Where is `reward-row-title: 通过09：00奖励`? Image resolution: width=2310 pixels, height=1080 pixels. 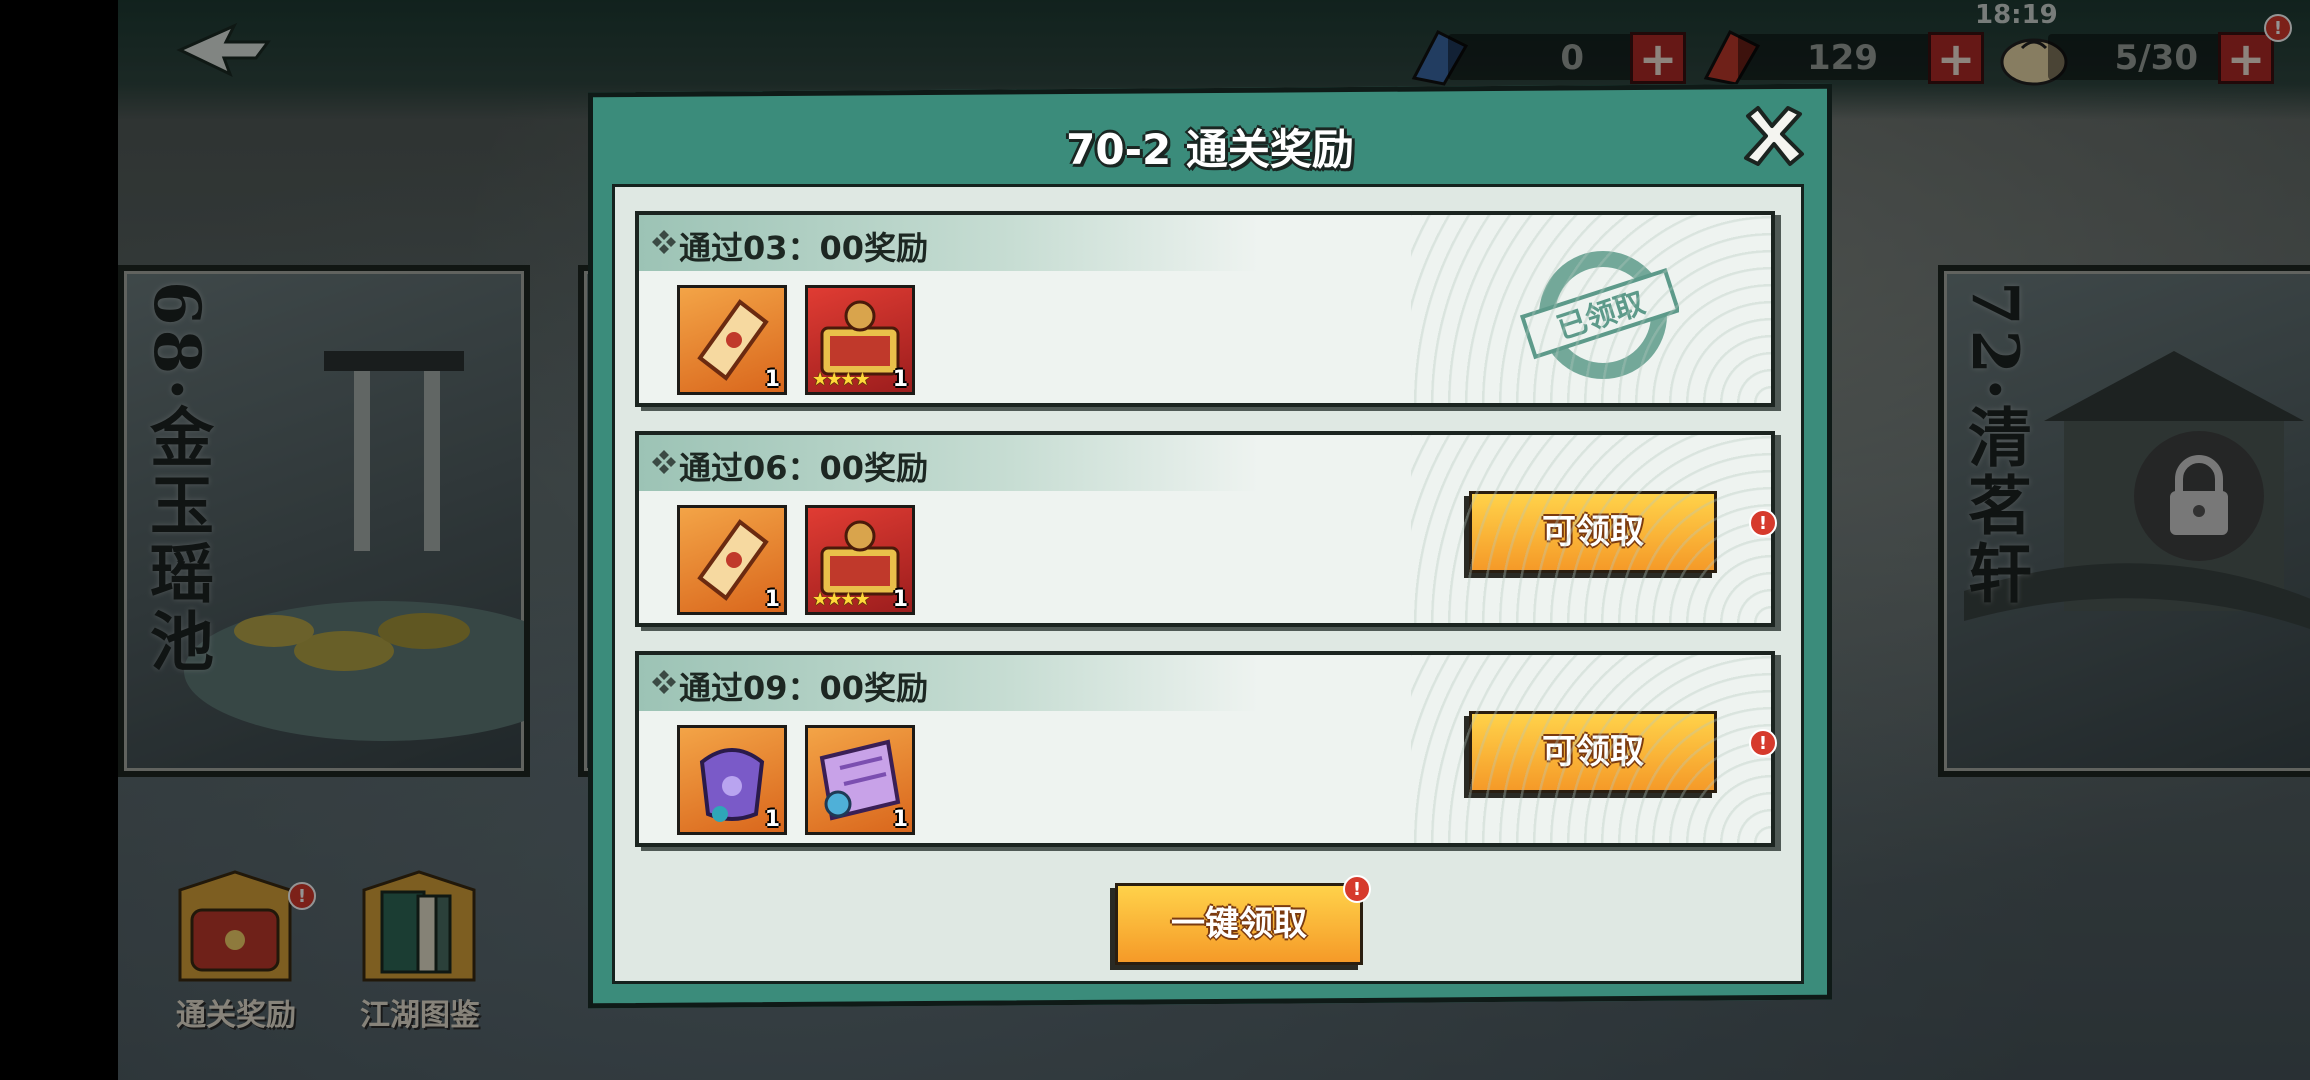 reward-row-title: 通过09：00奖励 is located at coordinates (804, 688).